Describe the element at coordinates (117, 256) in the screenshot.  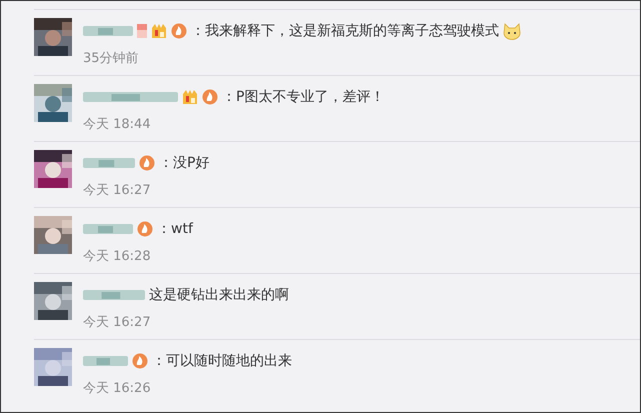
I see `comment-time: 今天 16:28` at that location.